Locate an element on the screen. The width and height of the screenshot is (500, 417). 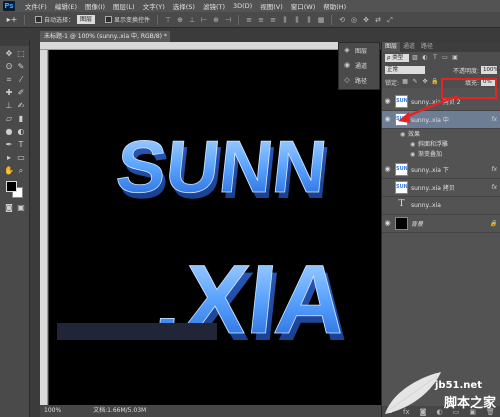
tab-paths: 路径 is located at coordinates (427, 47).